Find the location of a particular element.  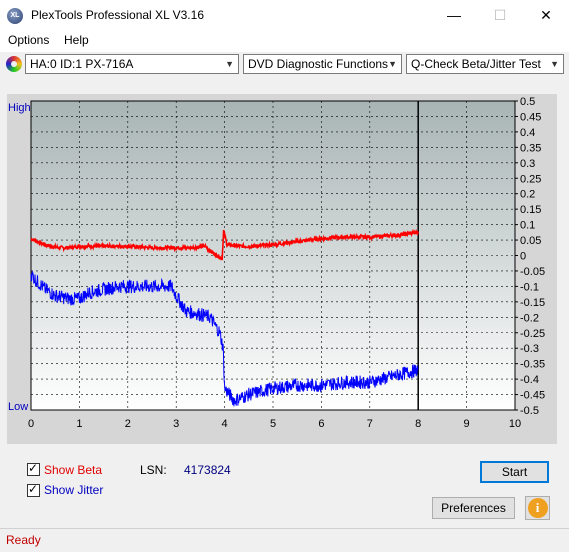

menu-options: Options is located at coordinates (28, 40).